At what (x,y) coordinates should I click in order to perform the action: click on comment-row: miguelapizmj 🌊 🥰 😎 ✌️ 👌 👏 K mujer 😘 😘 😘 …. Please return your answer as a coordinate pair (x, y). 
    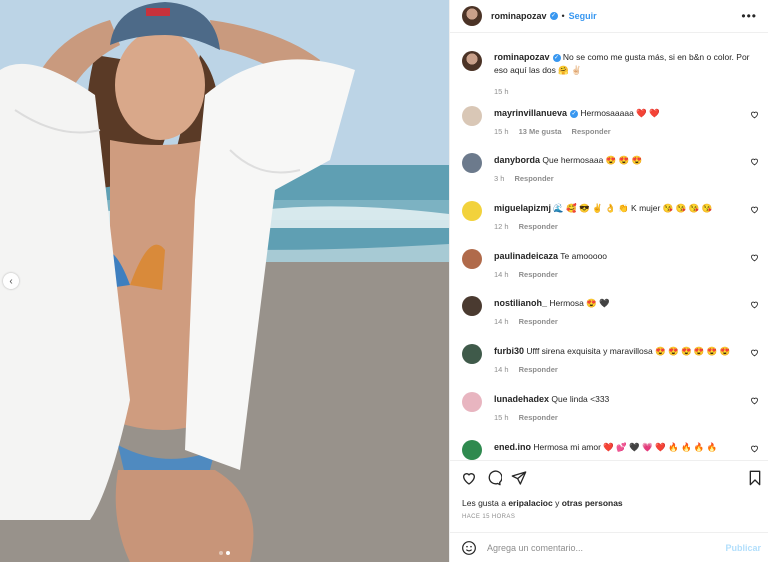
    Looking at the image, I should click on (612, 216).